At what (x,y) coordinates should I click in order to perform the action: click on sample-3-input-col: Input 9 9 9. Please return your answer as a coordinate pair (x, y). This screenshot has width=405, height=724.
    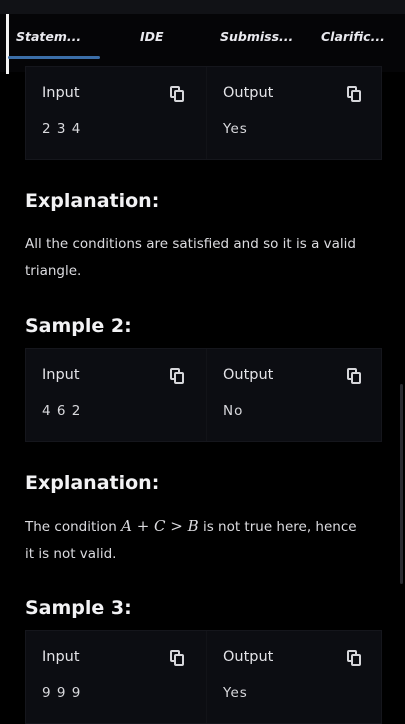
    Looking at the image, I should click on (115, 677).